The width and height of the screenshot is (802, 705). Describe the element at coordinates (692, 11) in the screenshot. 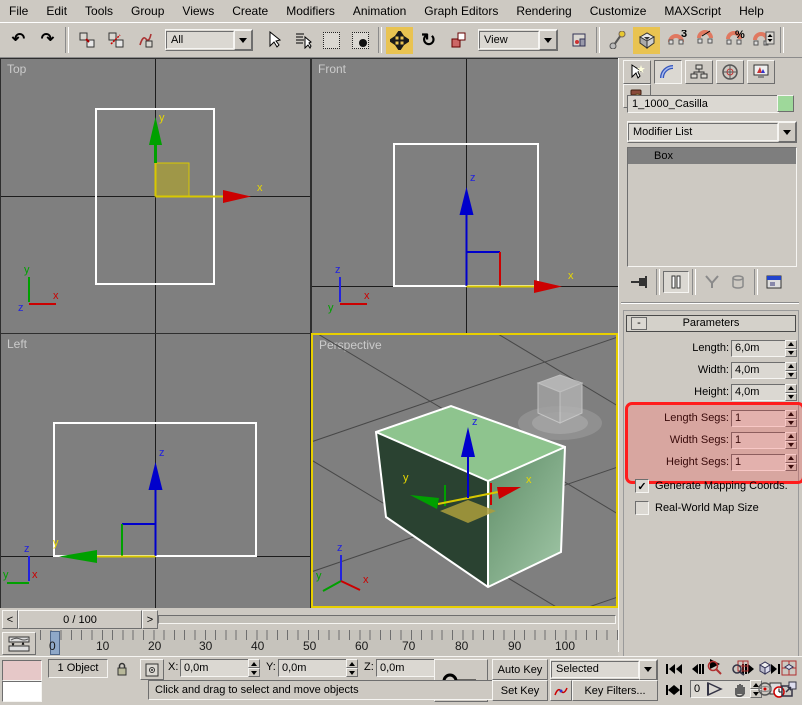

I see `menu-maxscript: MAXScript` at that location.